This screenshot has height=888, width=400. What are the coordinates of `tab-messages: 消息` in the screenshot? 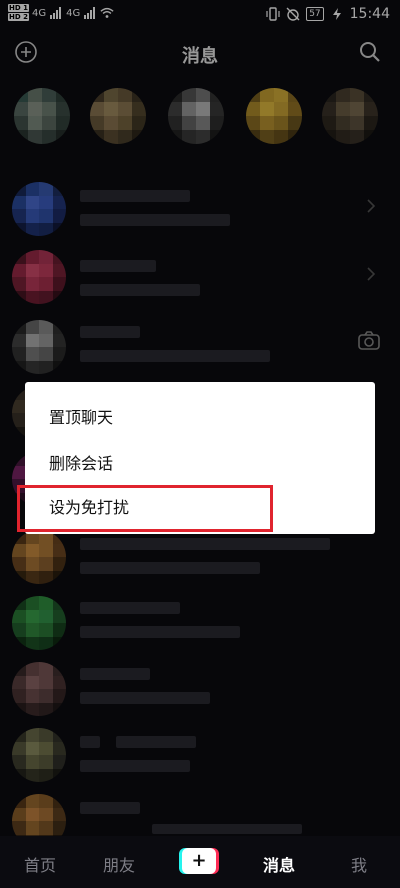 It's located at (279, 864).